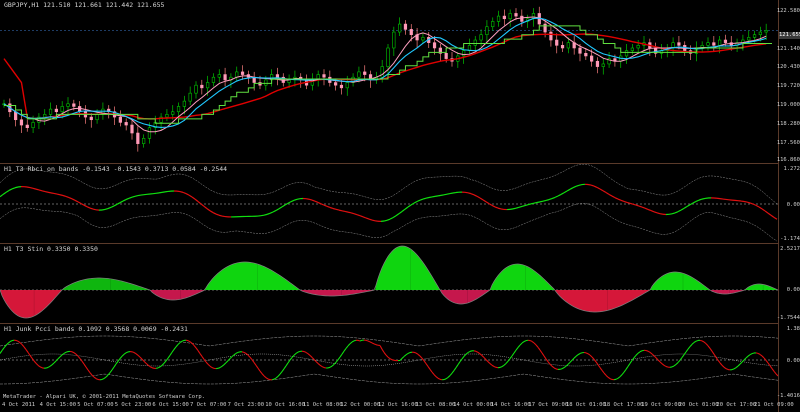 The width and height of the screenshot is (800, 412). I want to click on time-tick: 12 Oct 16:00, so click(398, 405).